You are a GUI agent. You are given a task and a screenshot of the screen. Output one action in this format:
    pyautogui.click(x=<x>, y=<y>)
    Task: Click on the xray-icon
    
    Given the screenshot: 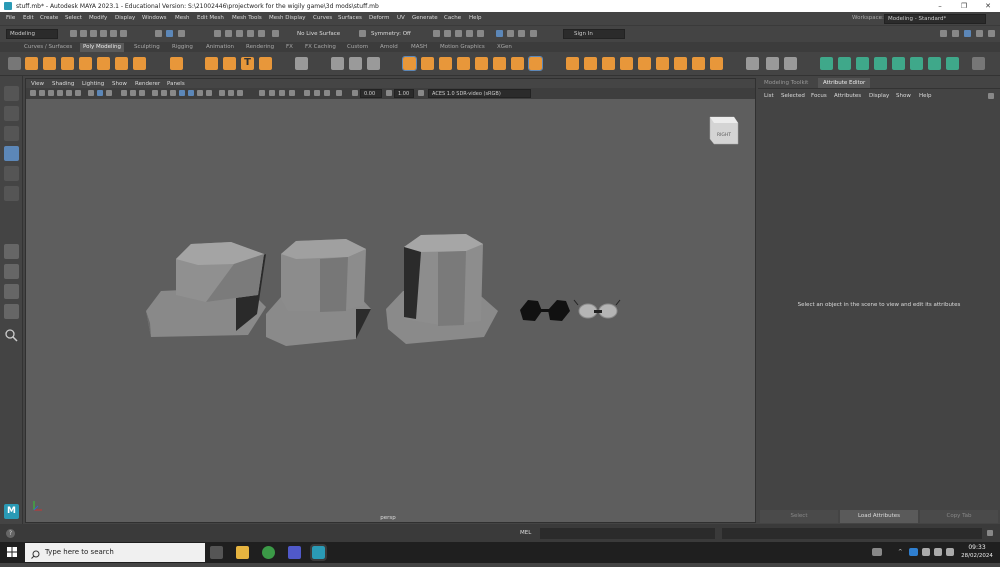 What is the action you would take?
    pyautogui.click(x=222, y=93)
    